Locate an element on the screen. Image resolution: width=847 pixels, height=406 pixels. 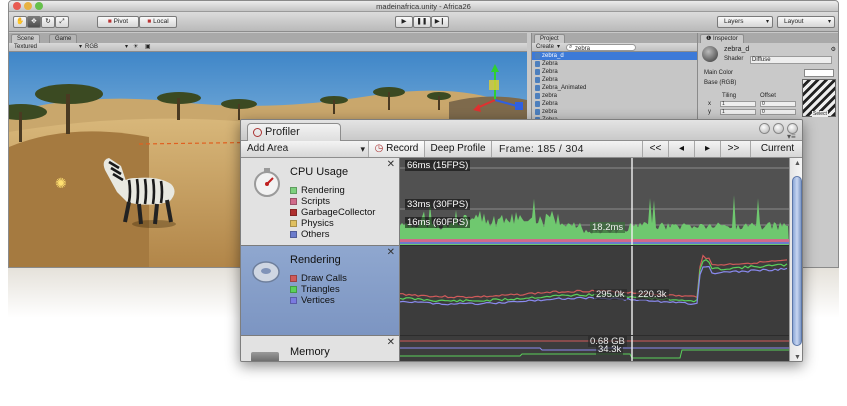
rendering-close-icon: ✕ is located at coordinates (391, 252).